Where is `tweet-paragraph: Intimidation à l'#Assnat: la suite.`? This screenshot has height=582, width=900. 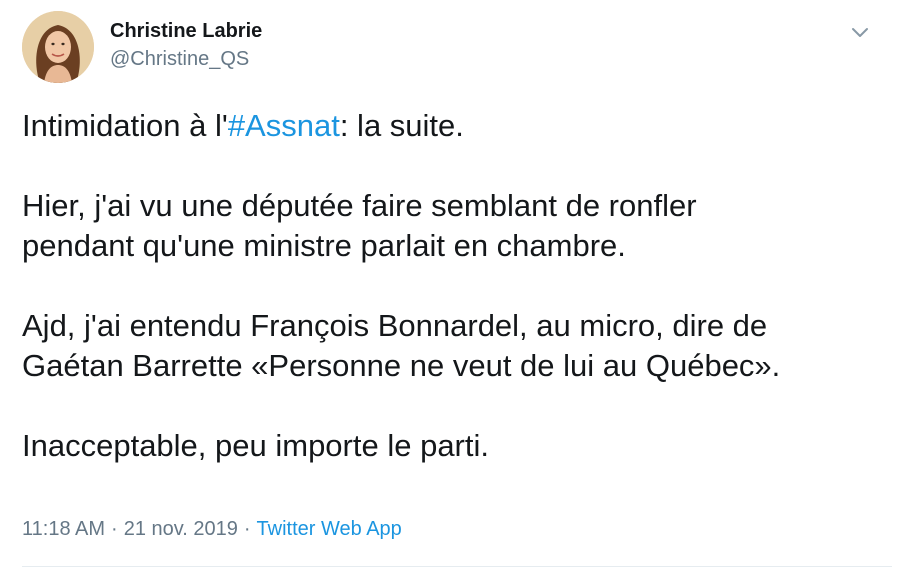
tweet-paragraph: Intimidation à l'#Assnat: la suite. is located at coordinates (457, 126).